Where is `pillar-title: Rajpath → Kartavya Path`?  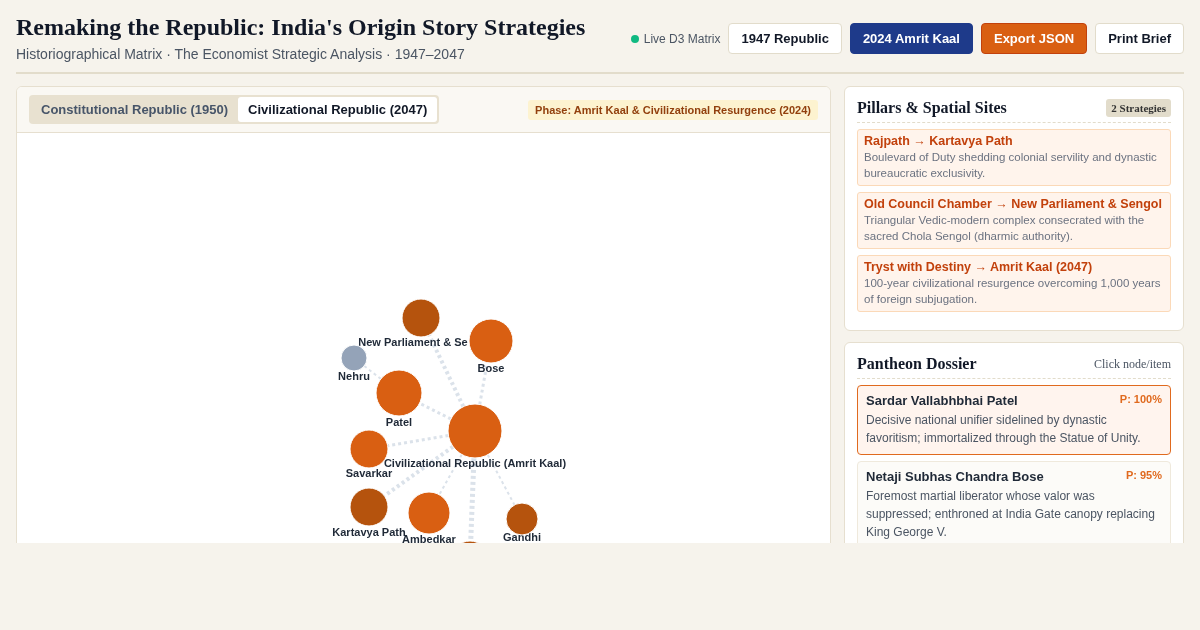 pillar-title: Rajpath → Kartavya Path is located at coordinates (939, 141).